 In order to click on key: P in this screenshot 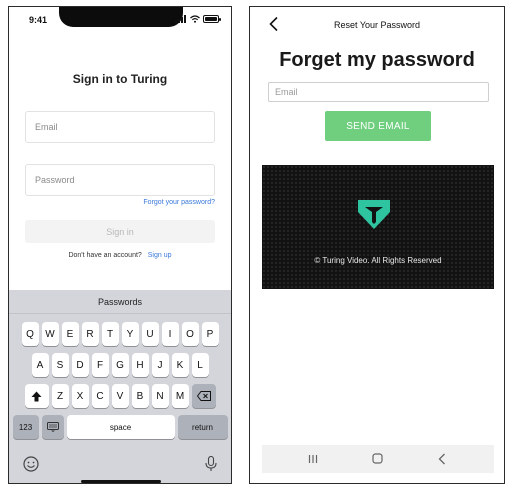, I will do `click(210, 334)`.